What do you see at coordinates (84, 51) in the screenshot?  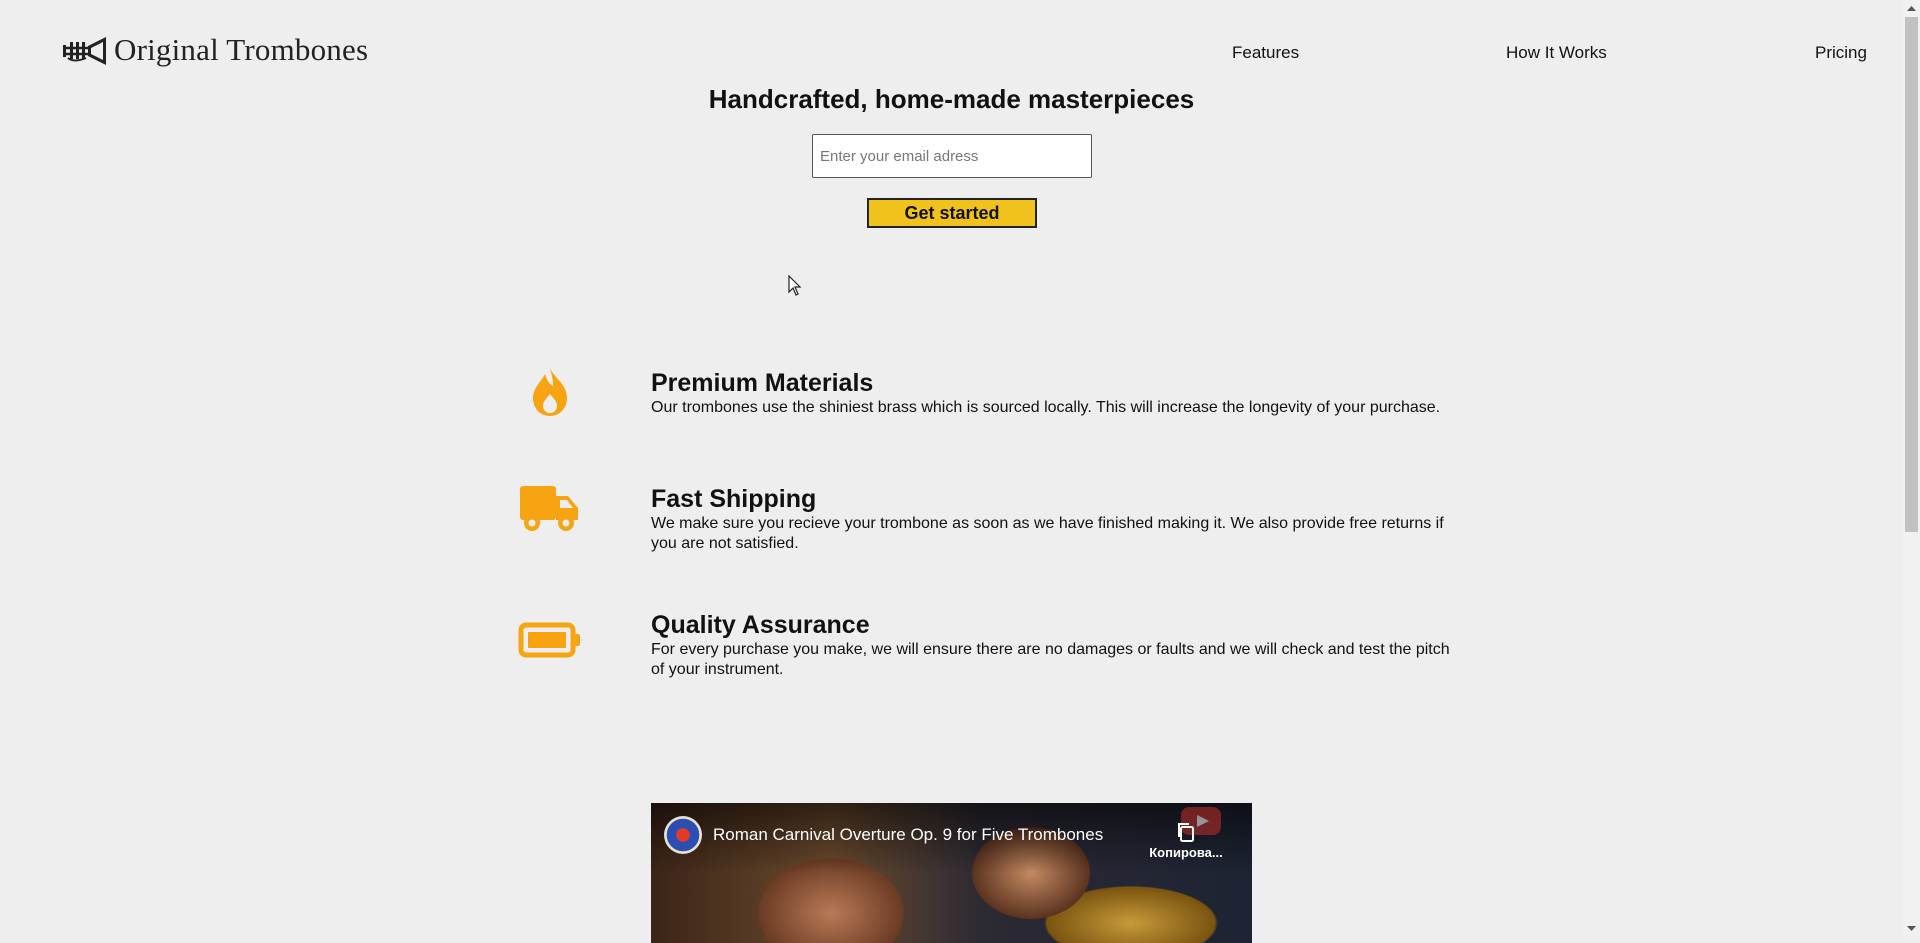 I see `trumpet-logo-icon` at bounding box center [84, 51].